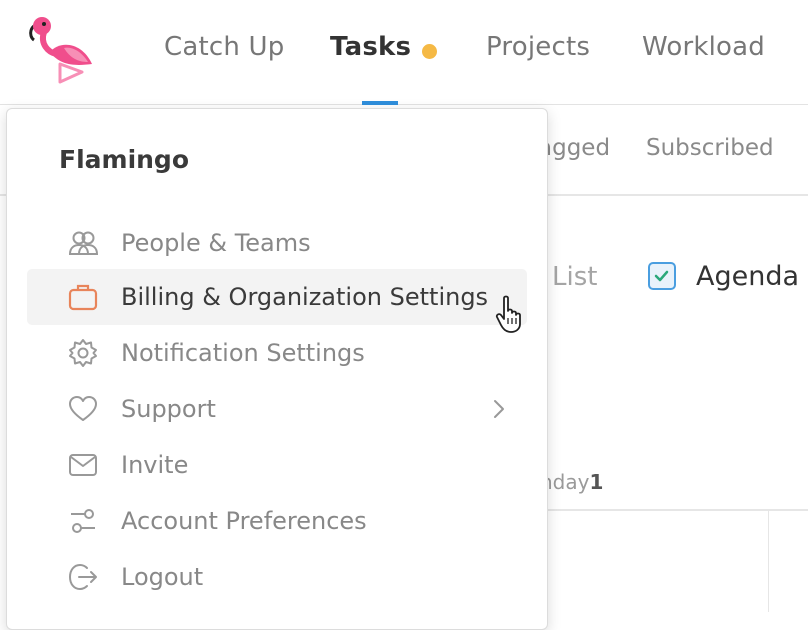 The height and width of the screenshot is (630, 808). Describe the element at coordinates (155, 465) in the screenshot. I see `menu-item-label: Invite` at that location.